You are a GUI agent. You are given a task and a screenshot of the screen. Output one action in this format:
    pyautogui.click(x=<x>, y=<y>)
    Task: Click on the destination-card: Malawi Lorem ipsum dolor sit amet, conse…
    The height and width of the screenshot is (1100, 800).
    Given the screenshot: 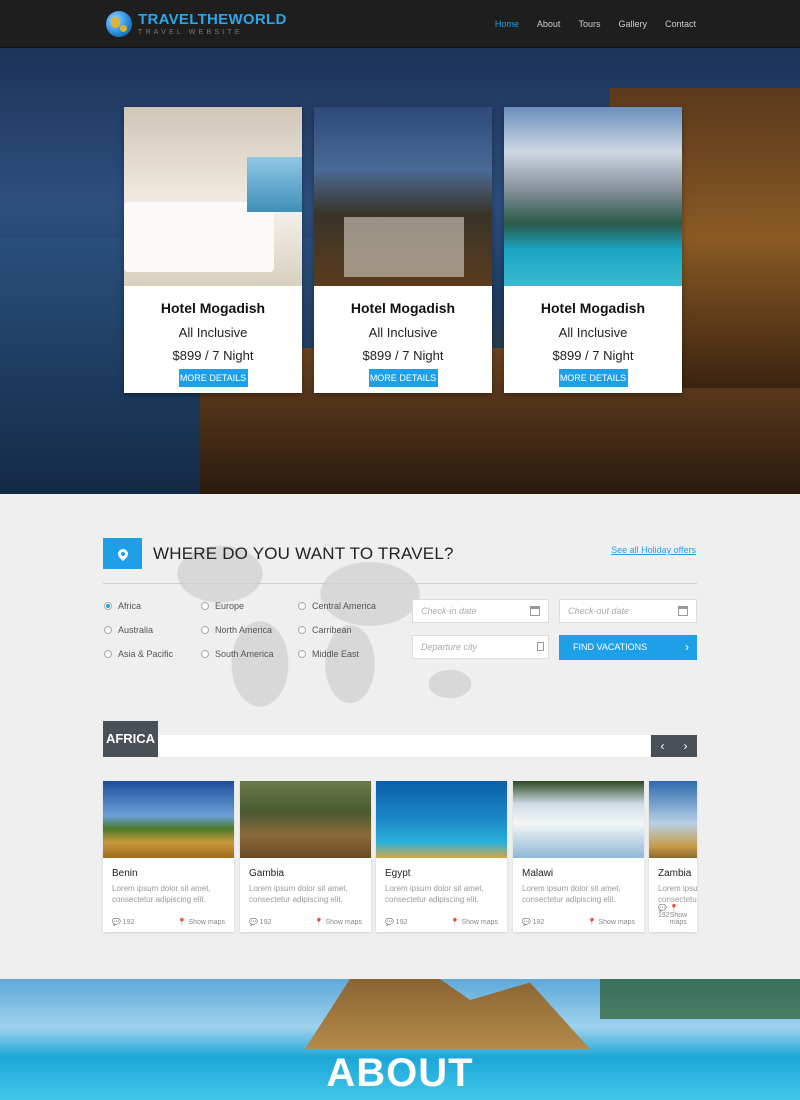 What is the action you would take?
    pyautogui.click(x=578, y=856)
    